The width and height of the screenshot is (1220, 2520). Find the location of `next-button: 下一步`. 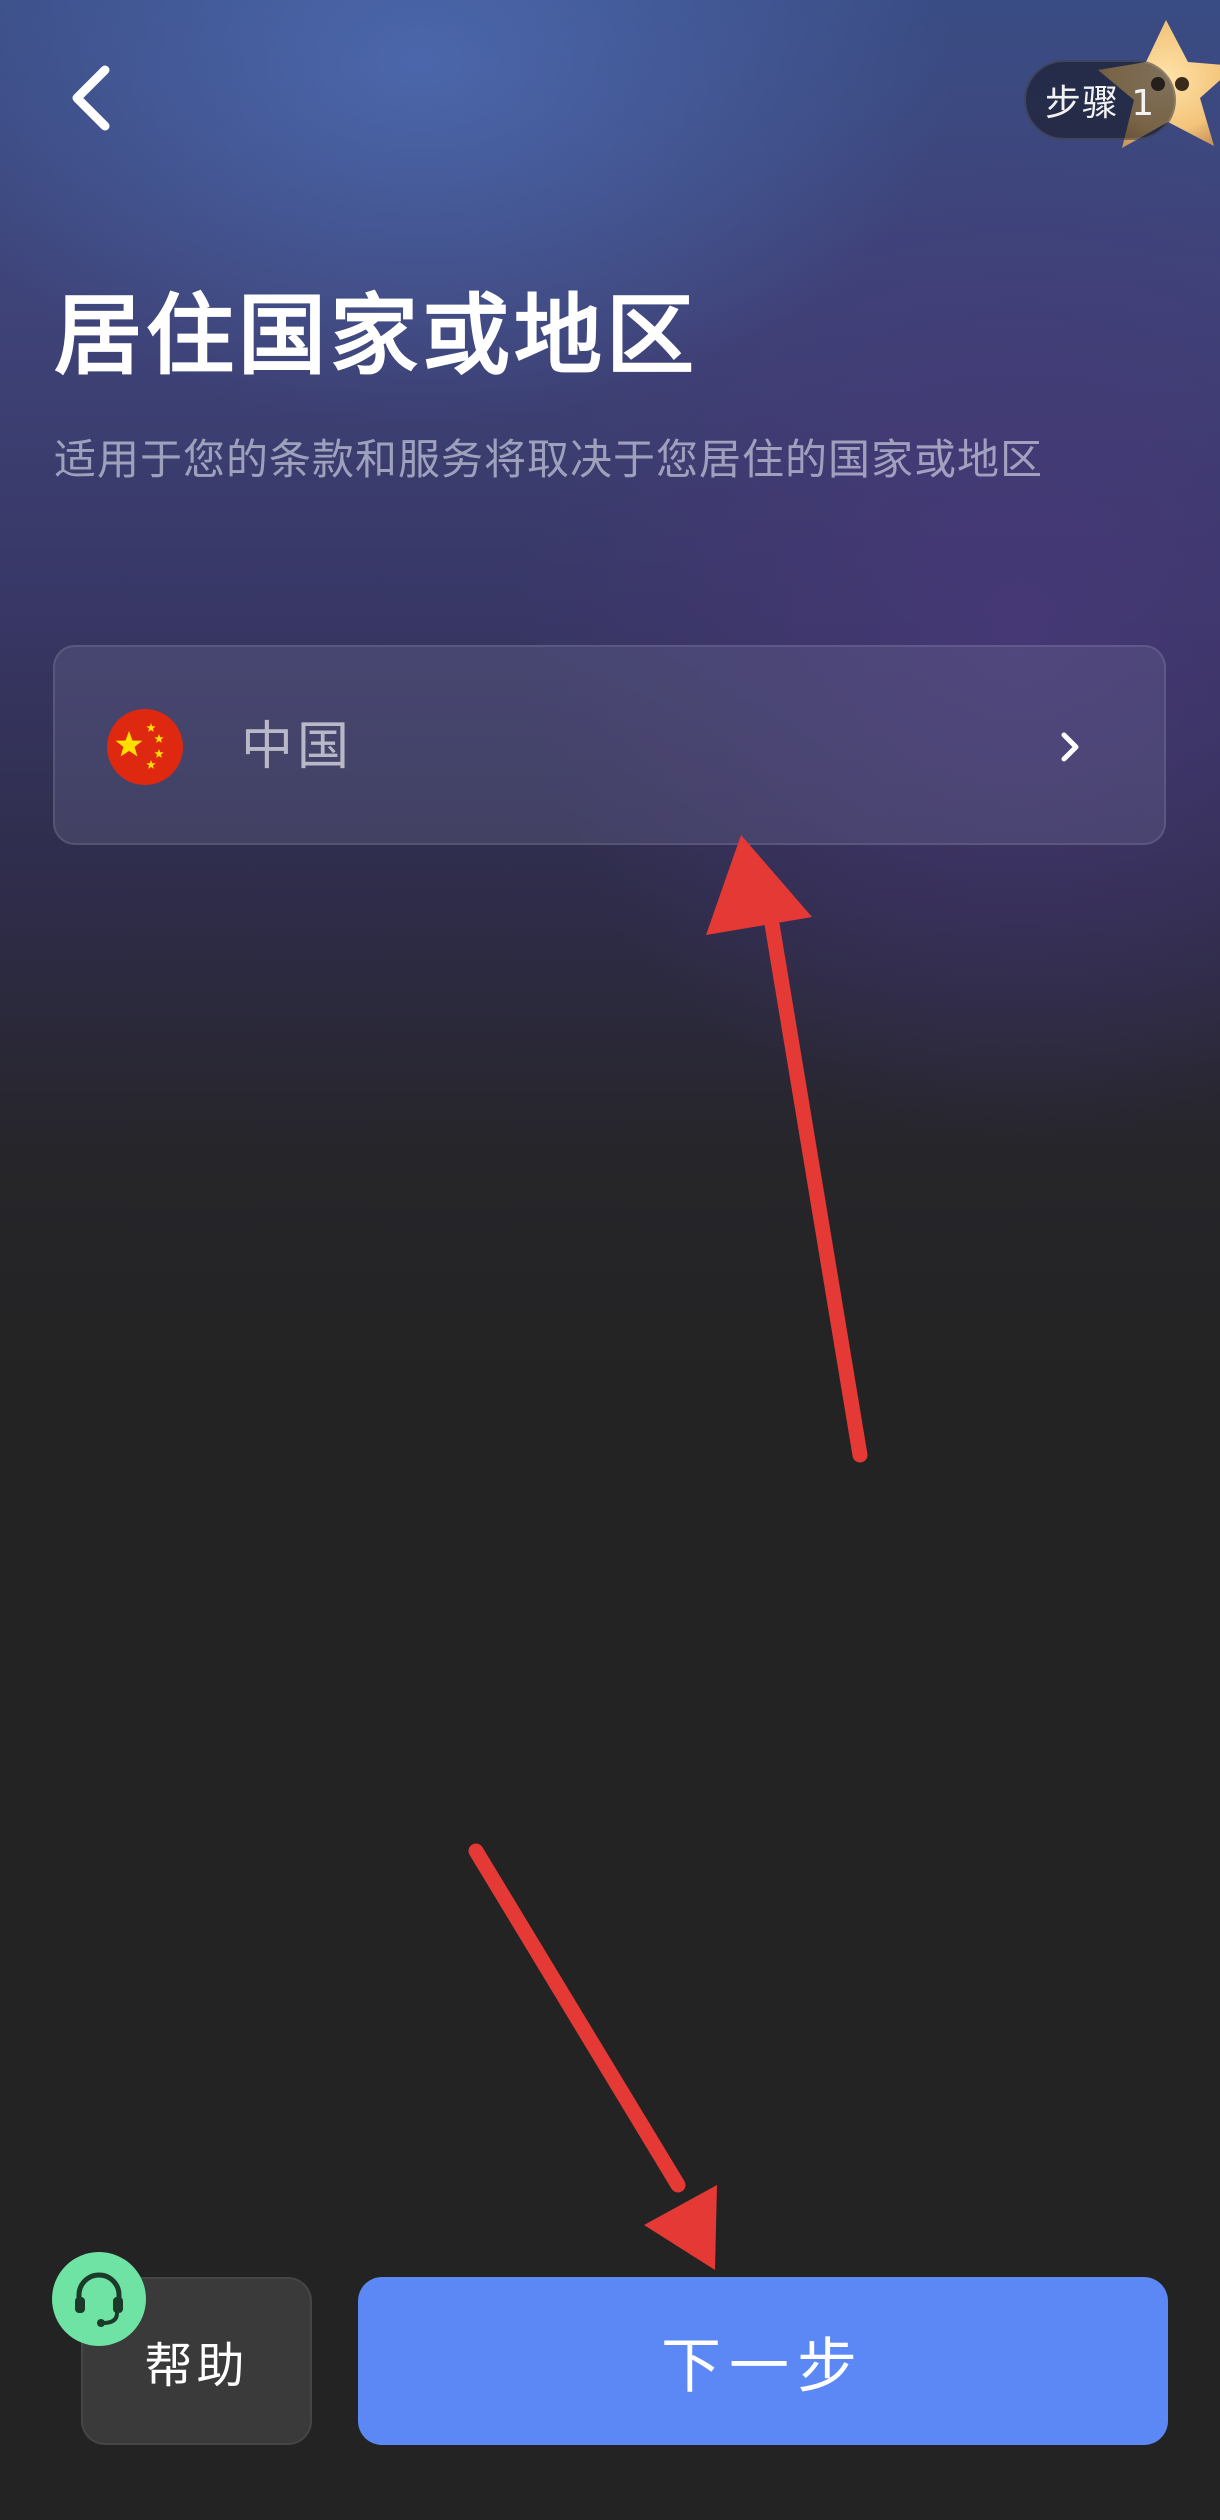

next-button: 下一步 is located at coordinates (763, 2361).